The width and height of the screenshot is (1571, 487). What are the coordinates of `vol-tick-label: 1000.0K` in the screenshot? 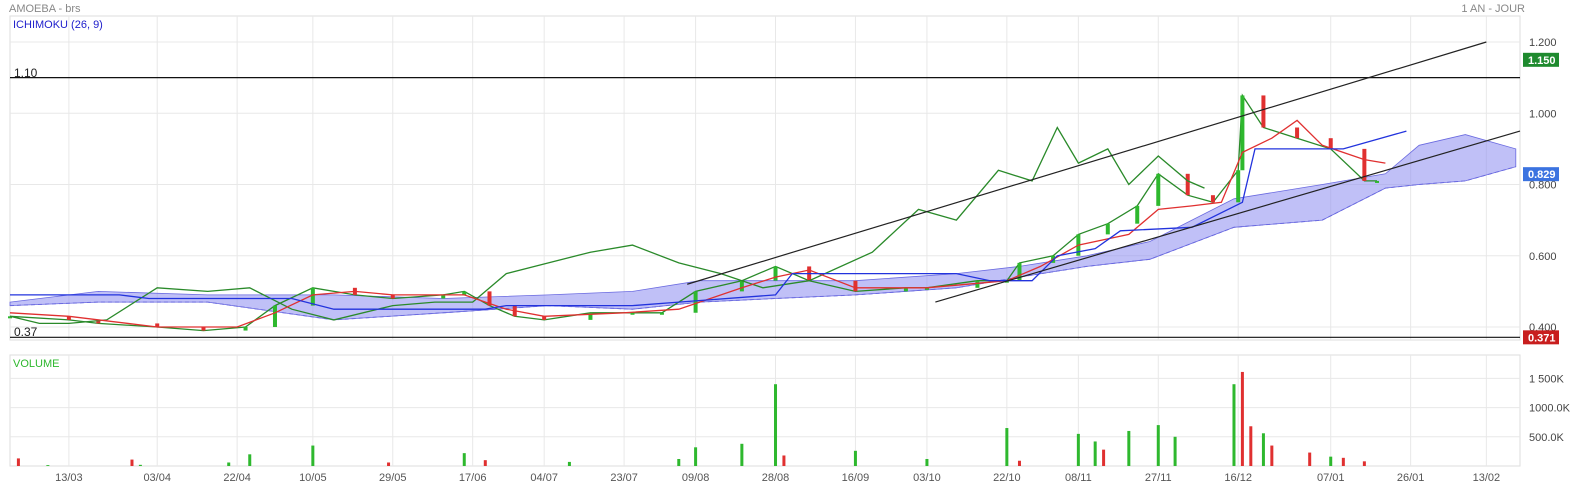 It's located at (1550, 409).